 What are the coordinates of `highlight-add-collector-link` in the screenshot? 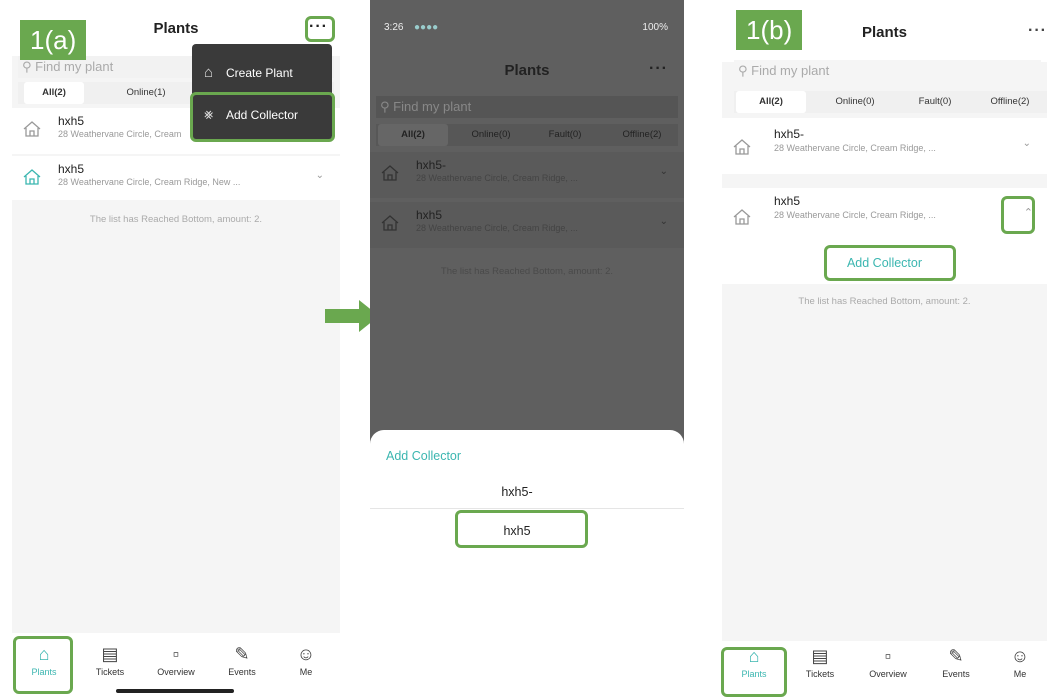 It's located at (890, 263).